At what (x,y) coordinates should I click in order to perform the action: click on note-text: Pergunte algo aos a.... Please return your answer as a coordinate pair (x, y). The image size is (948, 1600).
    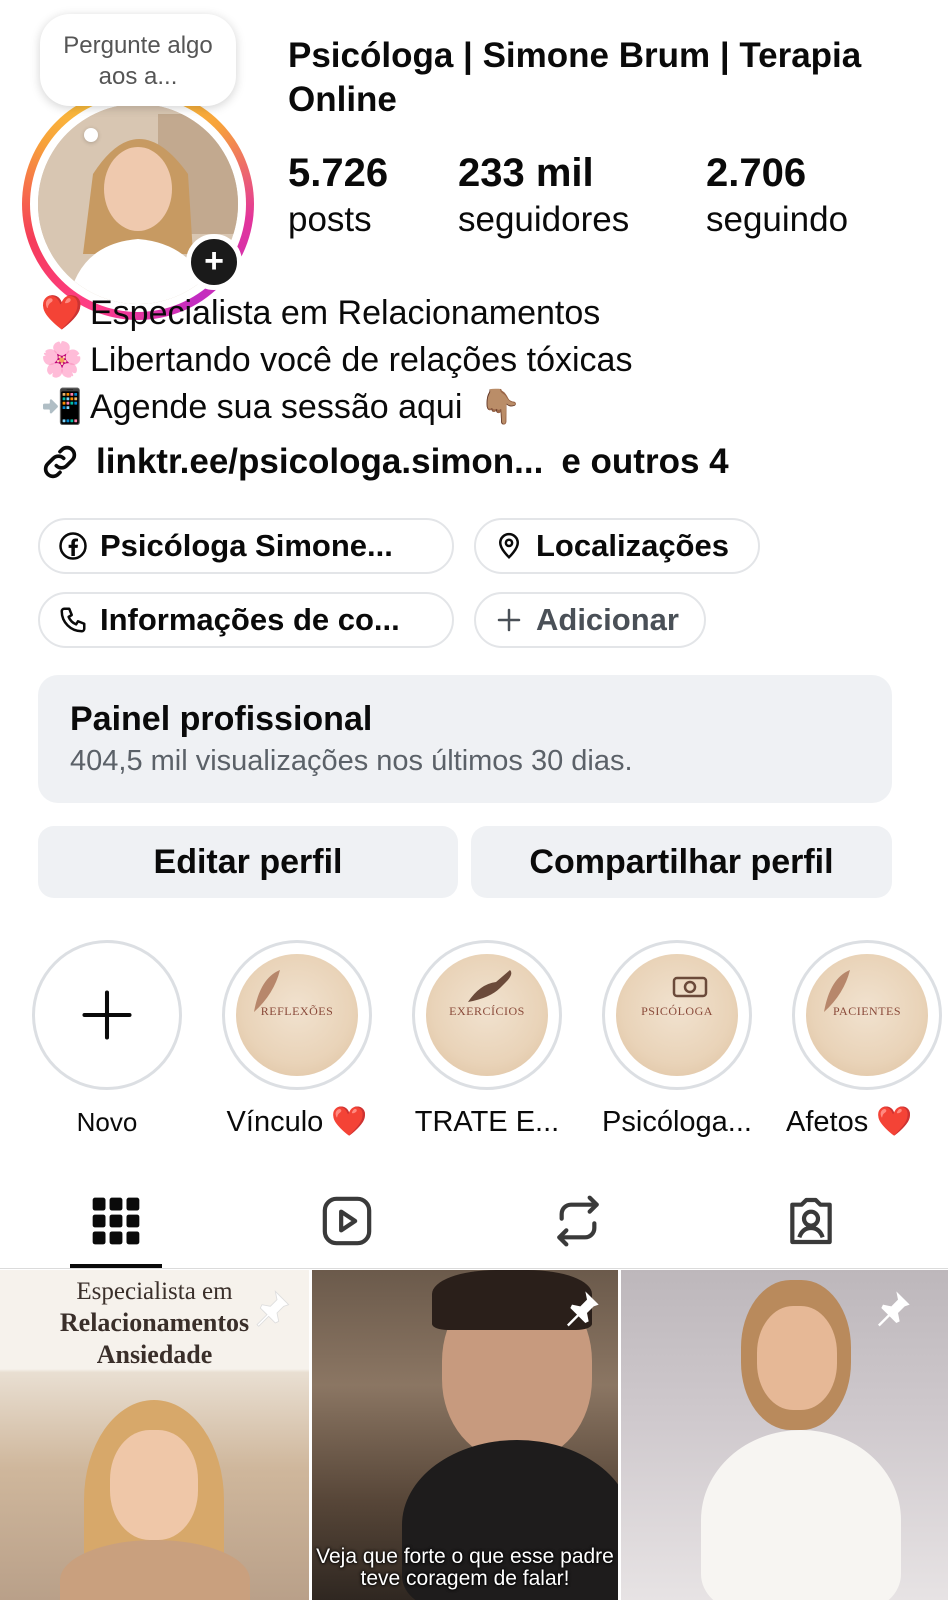
    Looking at the image, I should click on (138, 61).